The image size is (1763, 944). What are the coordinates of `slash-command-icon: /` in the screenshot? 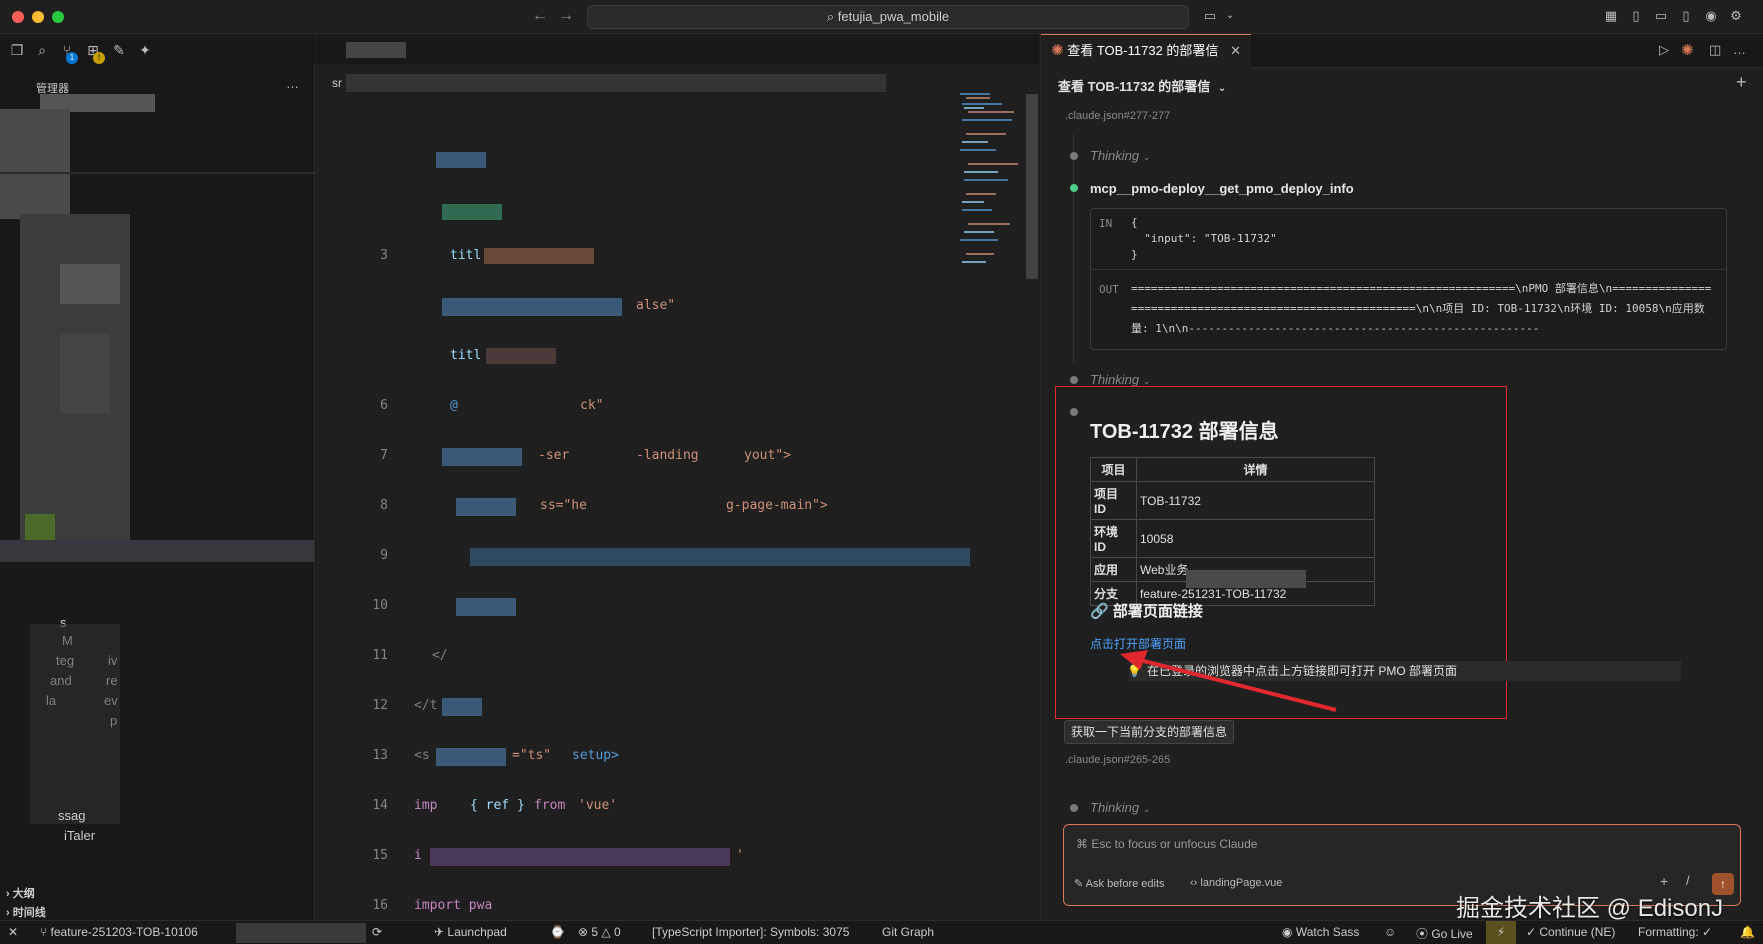 It's located at (1688, 880).